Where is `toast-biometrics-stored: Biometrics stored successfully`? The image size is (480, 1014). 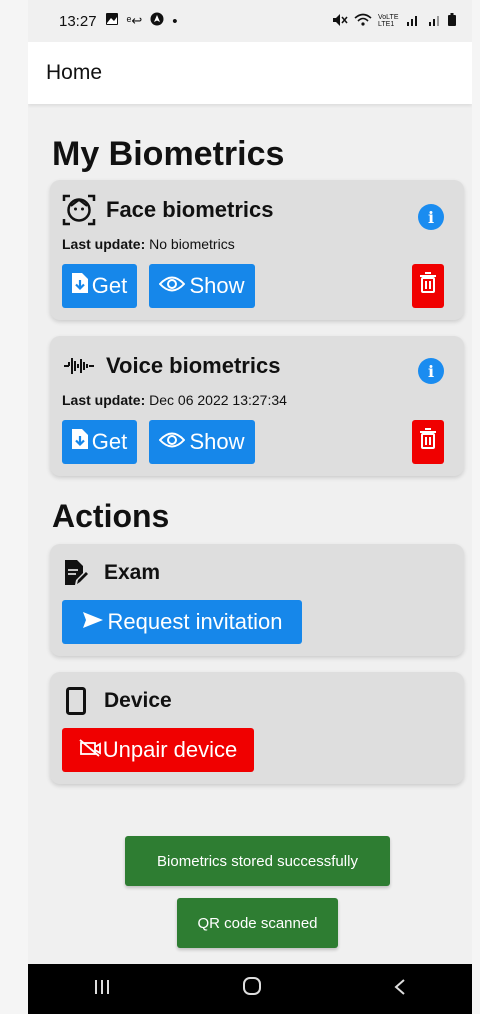 toast-biometrics-stored: Biometrics stored successfully is located at coordinates (257, 861).